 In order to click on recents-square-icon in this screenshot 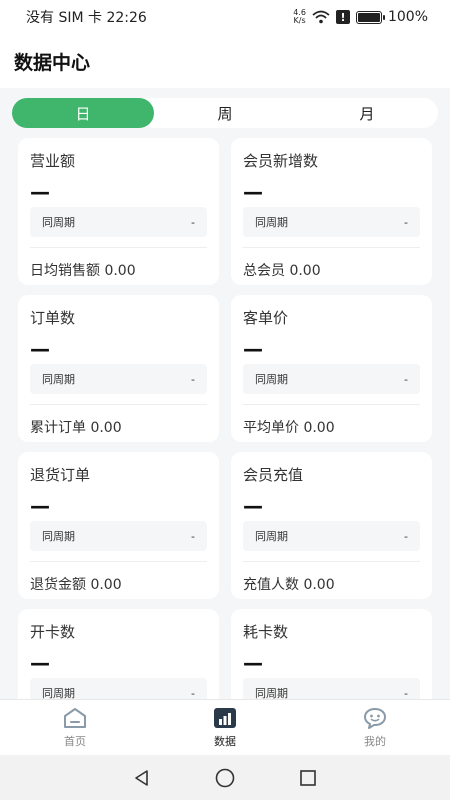, I will do `click(308, 777)`.